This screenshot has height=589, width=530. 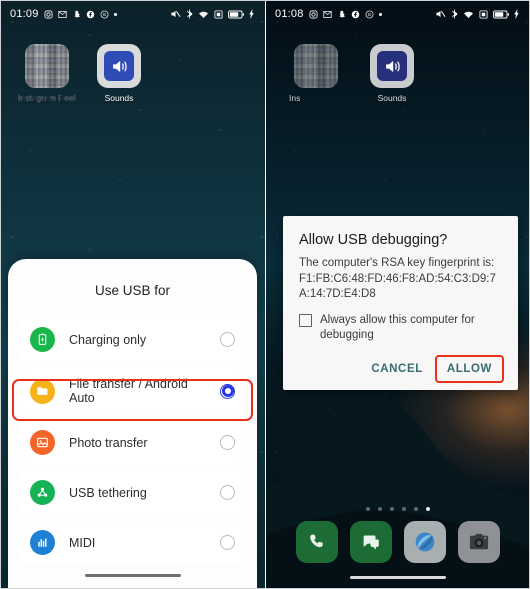 I want to click on right-gesture-bar, so click(x=397, y=577).